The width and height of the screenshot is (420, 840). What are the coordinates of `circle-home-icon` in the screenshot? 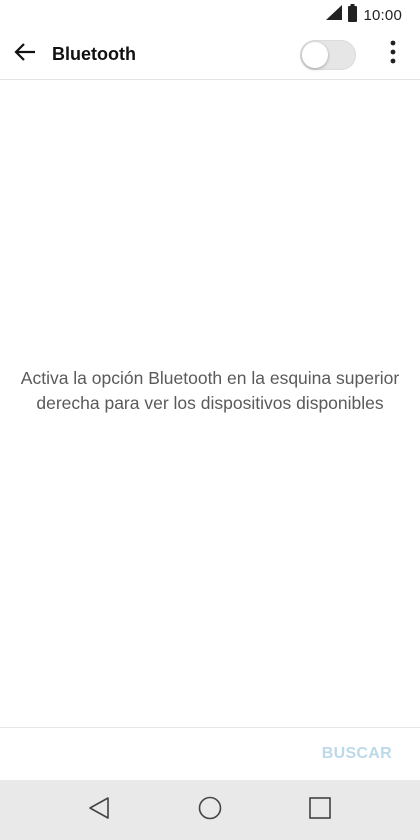 It's located at (210, 810).